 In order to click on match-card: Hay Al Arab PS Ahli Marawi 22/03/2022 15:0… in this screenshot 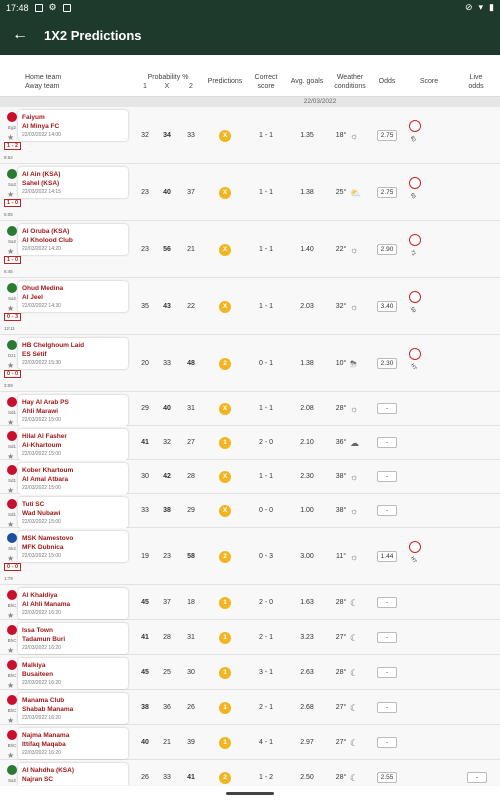, I will do `click(73, 410)`.